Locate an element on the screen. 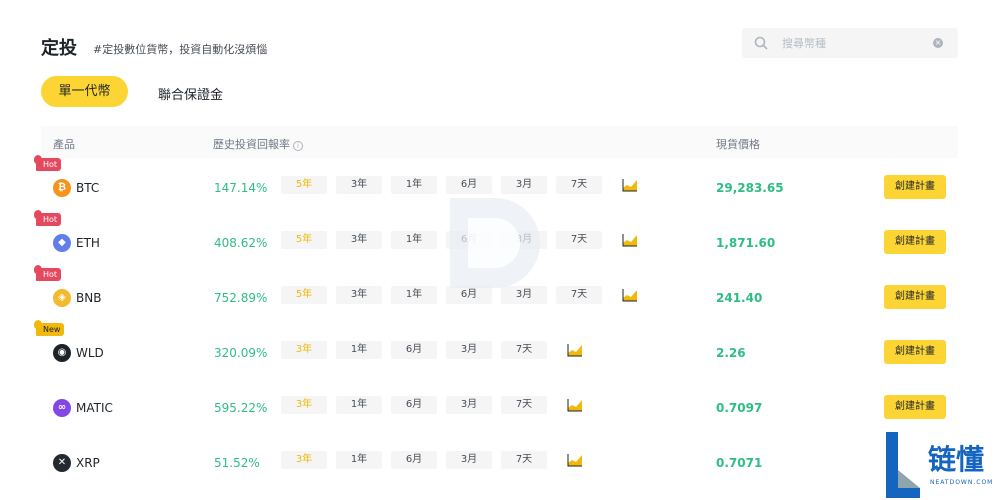 This screenshot has height=500, width=1000. return-rate: 752.89% is located at coordinates (241, 298).